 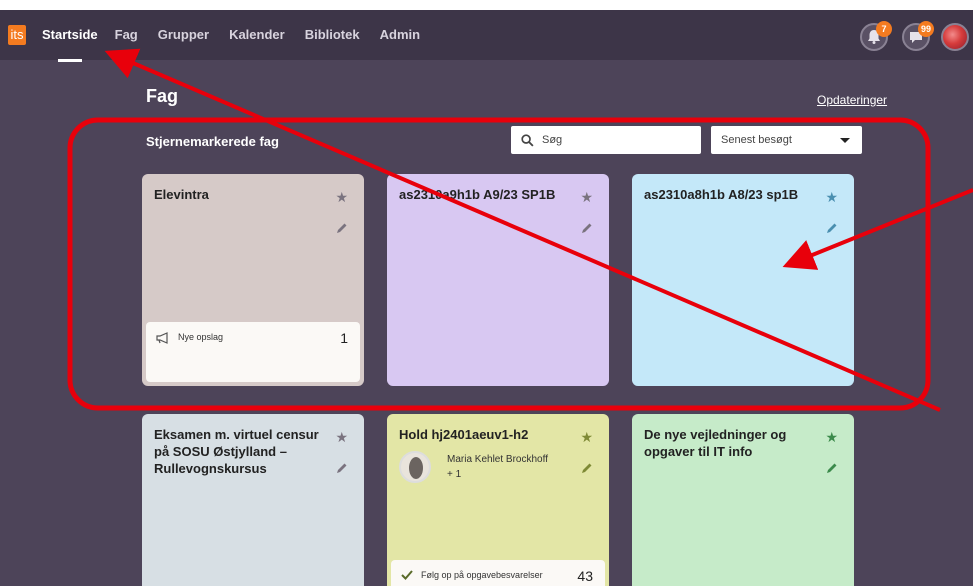 What do you see at coordinates (552, 140) in the screenshot?
I see `search-placeholder: Søg` at bounding box center [552, 140].